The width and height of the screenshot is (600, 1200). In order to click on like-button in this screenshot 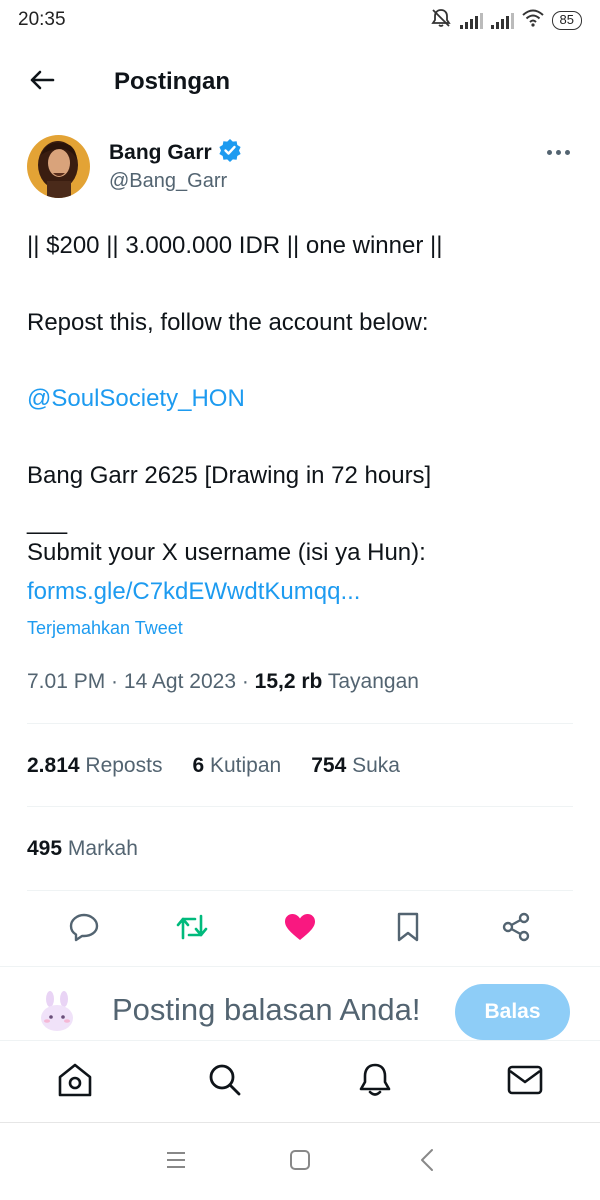, I will do `click(300, 929)`.